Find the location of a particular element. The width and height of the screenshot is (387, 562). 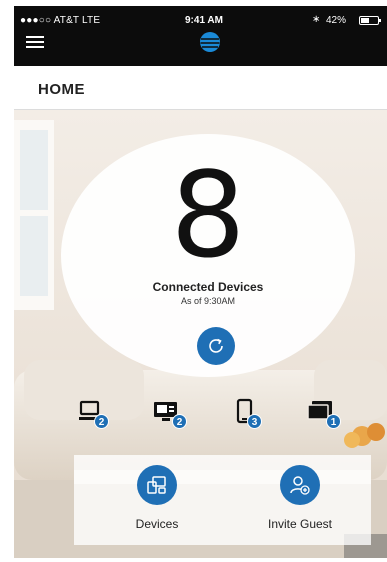

invite-guest-button-label: Invite Guest is located at coordinates (300, 524).